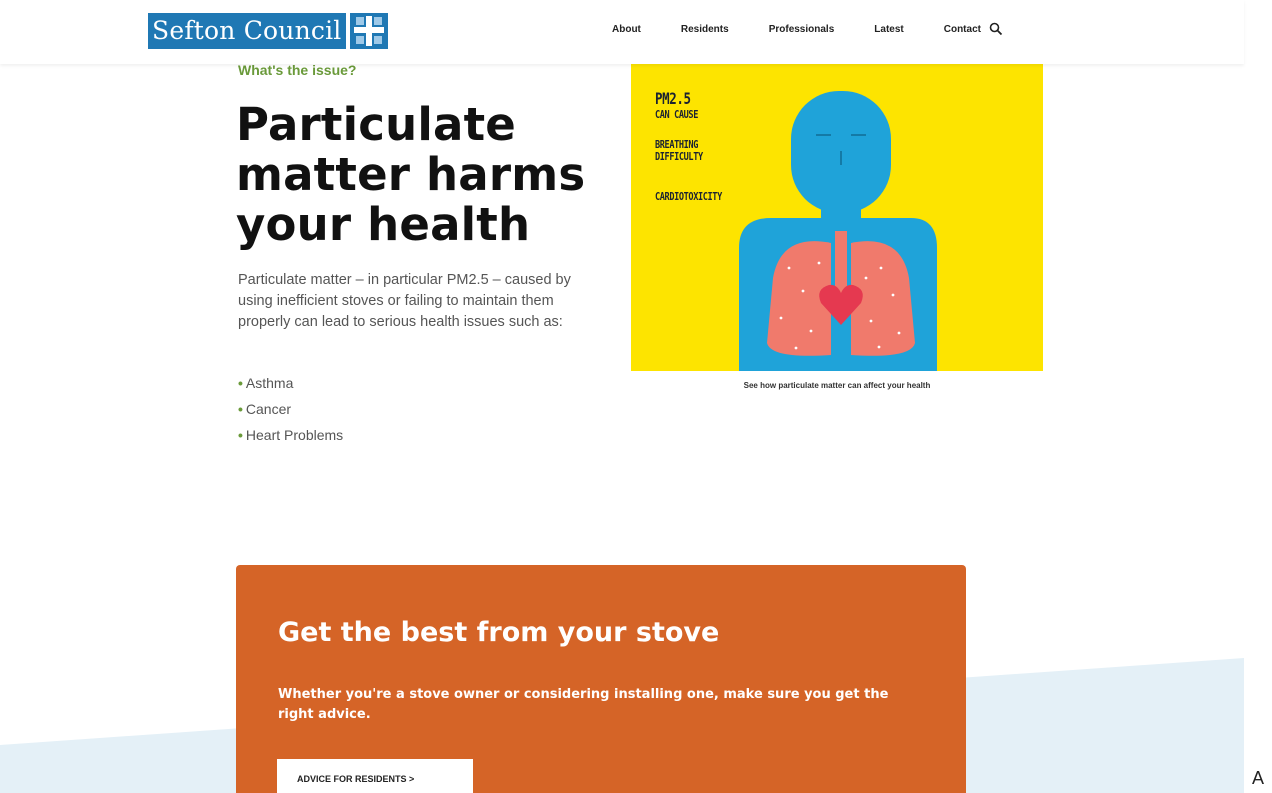  What do you see at coordinates (269, 383) in the screenshot?
I see `list-item-label: Asthma` at bounding box center [269, 383].